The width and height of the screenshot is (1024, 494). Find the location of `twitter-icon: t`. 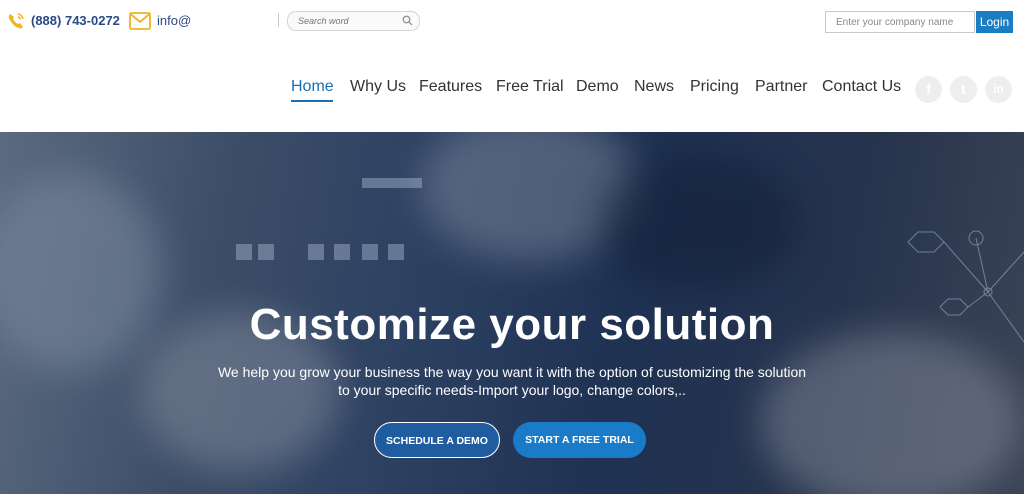

twitter-icon: t is located at coordinates (963, 89).